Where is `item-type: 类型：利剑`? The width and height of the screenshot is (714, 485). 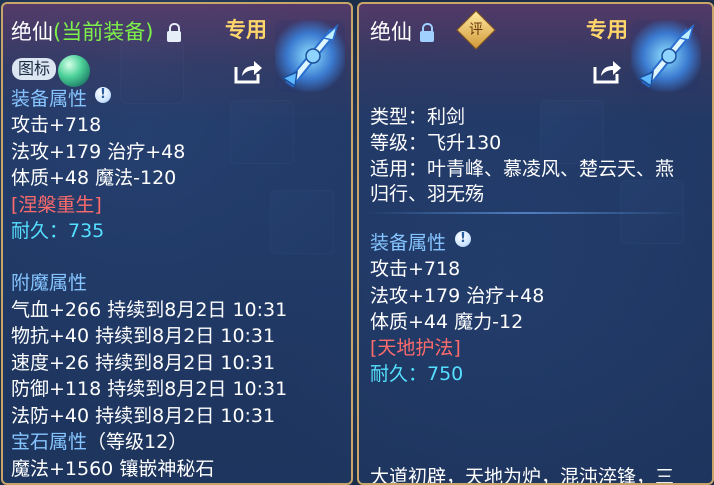
item-type: 类型：利剑 is located at coordinates (418, 117).